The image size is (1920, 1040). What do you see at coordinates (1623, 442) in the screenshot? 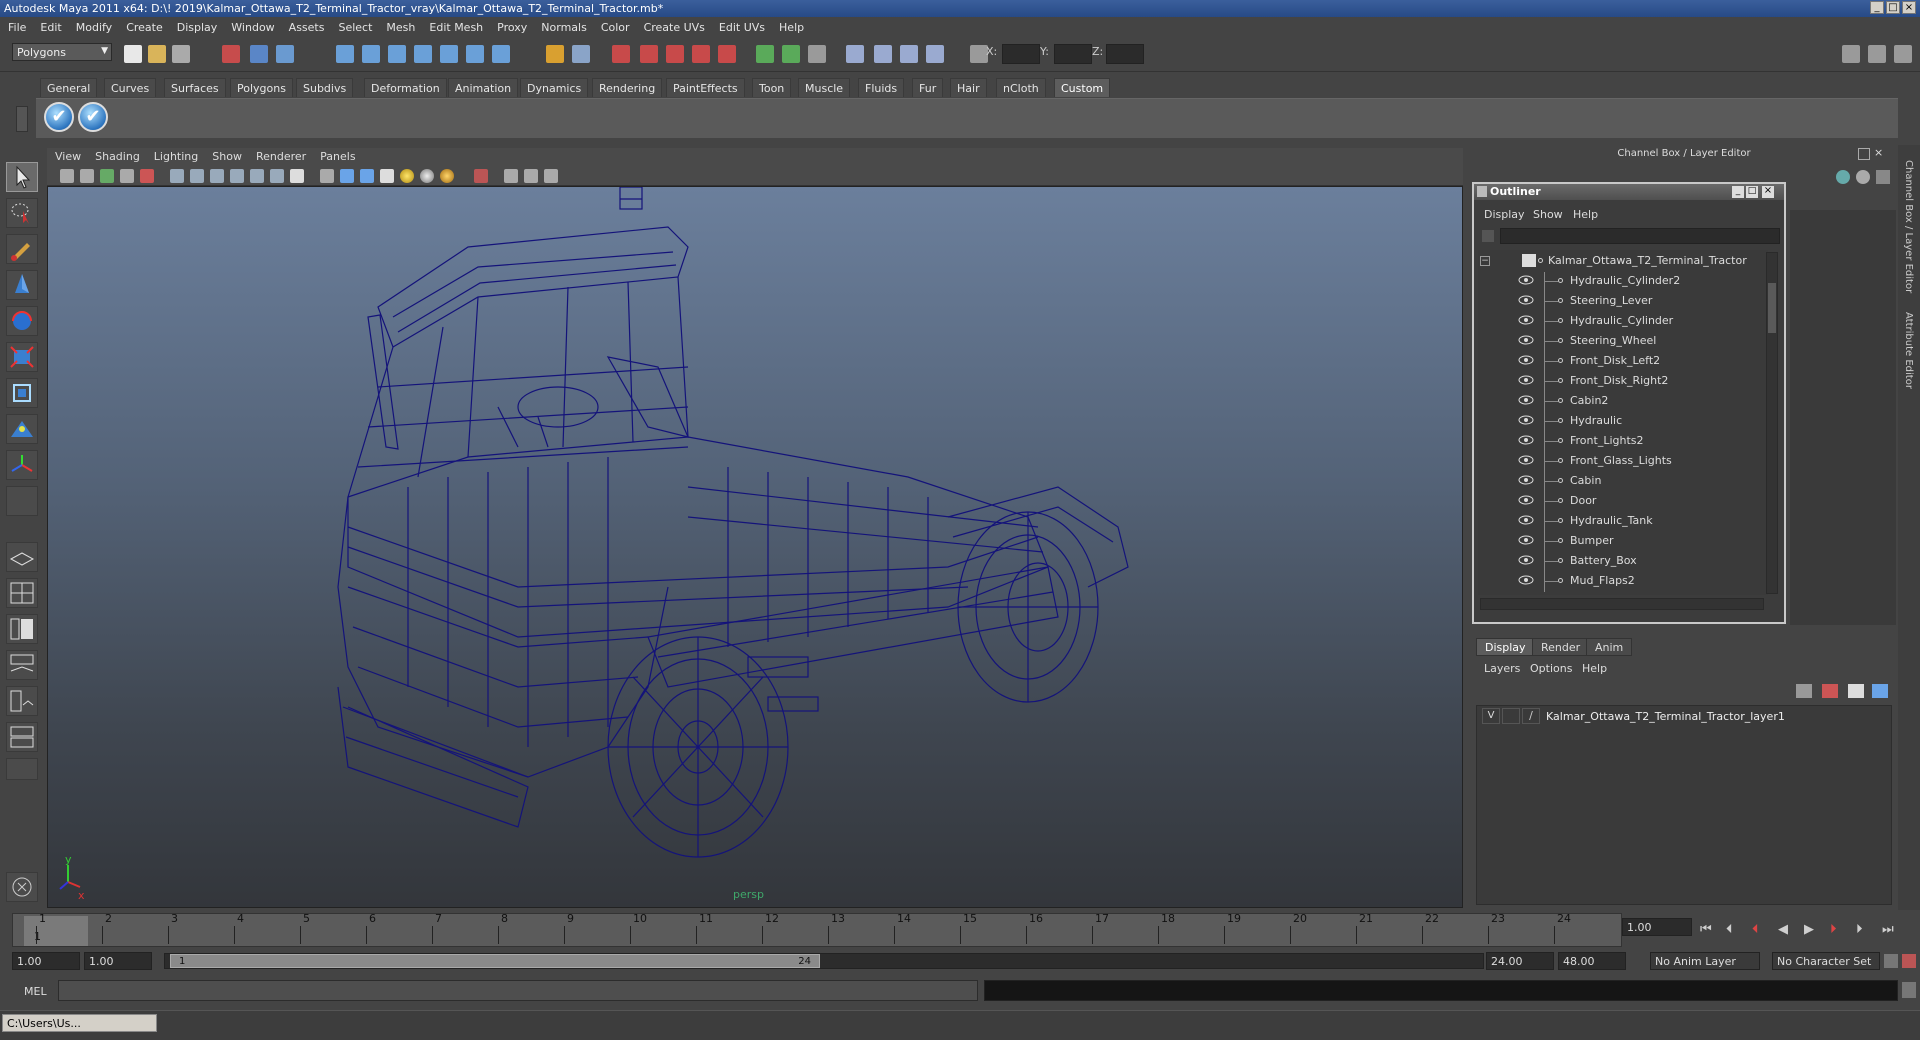
I see `outliner-item: Front_Lights2` at bounding box center [1623, 442].